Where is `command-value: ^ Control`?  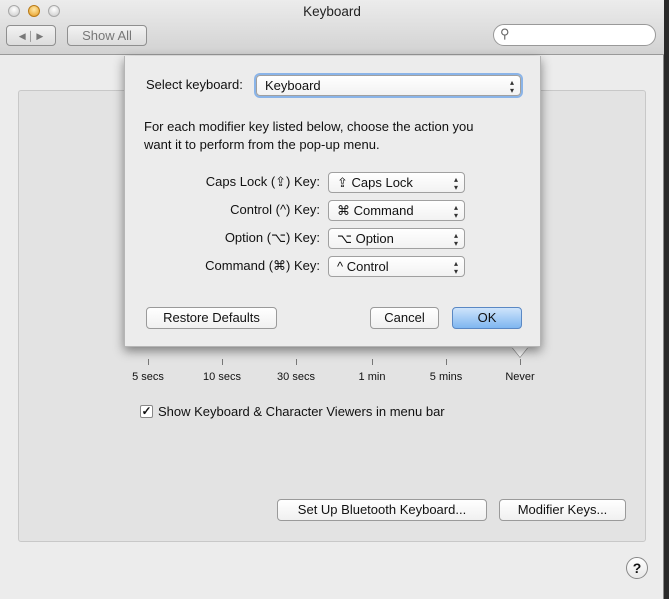
command-value: ^ Control is located at coordinates (363, 266).